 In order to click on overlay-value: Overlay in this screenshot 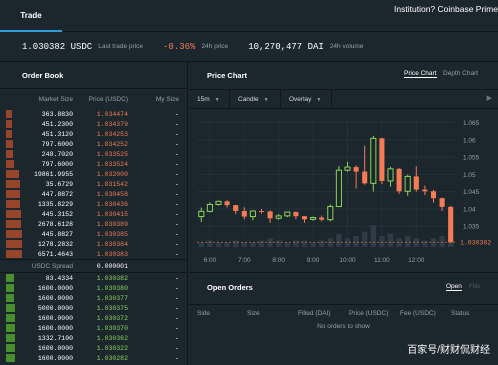, I will do `click(300, 99)`.